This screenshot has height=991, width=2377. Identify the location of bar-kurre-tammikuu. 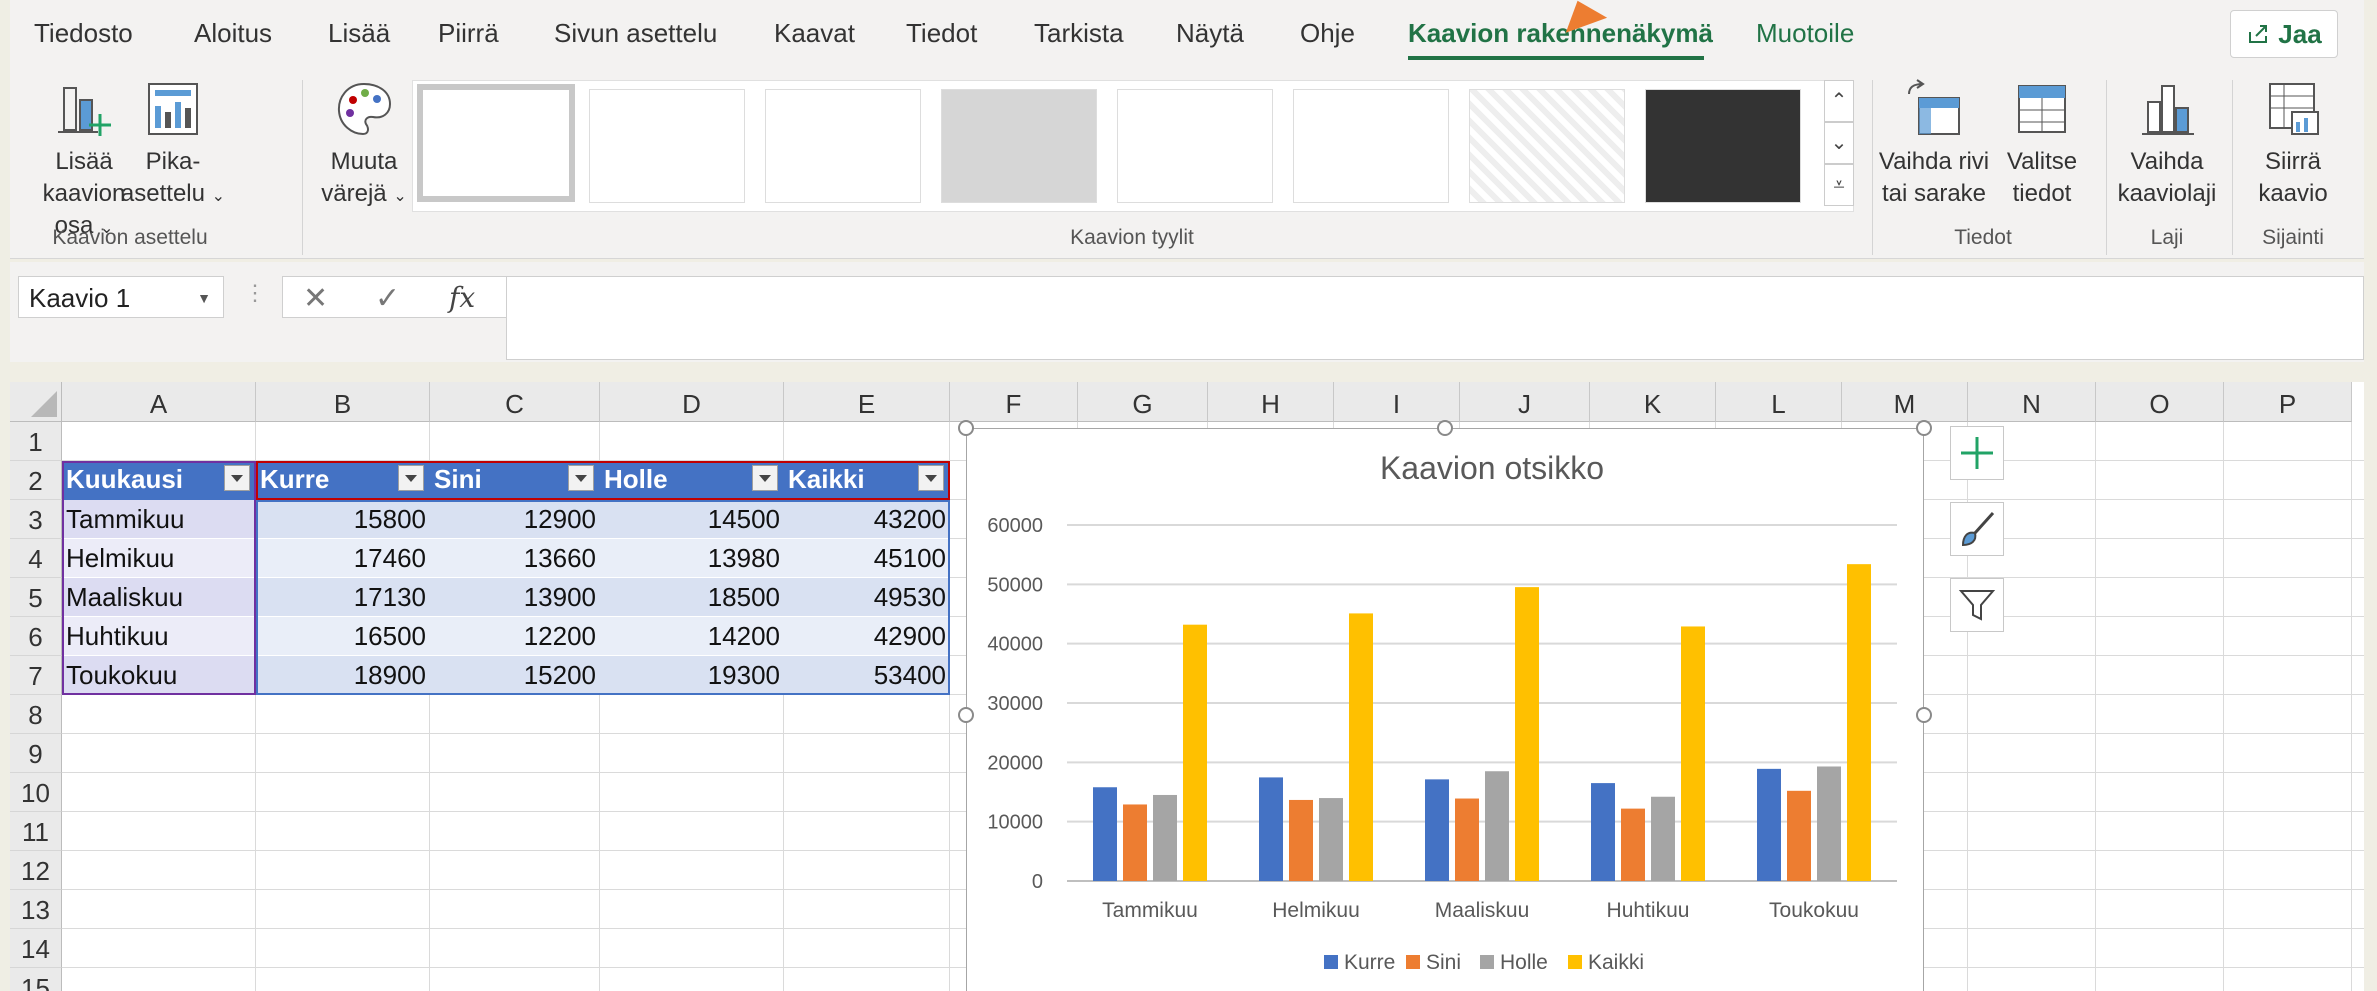
(1105, 834).